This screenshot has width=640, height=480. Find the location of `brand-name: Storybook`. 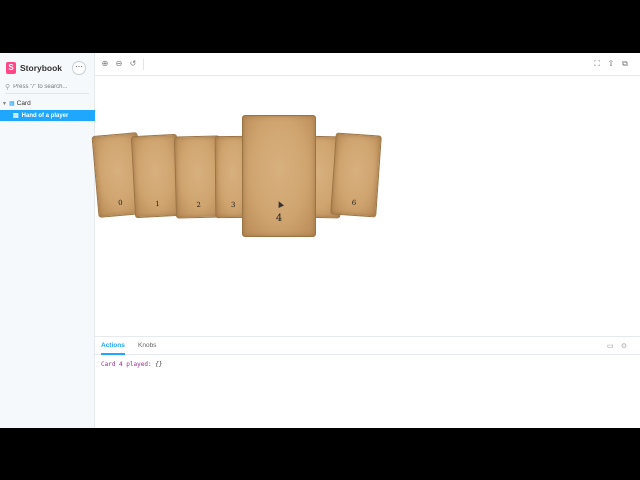

brand-name: Storybook is located at coordinates (41, 68).